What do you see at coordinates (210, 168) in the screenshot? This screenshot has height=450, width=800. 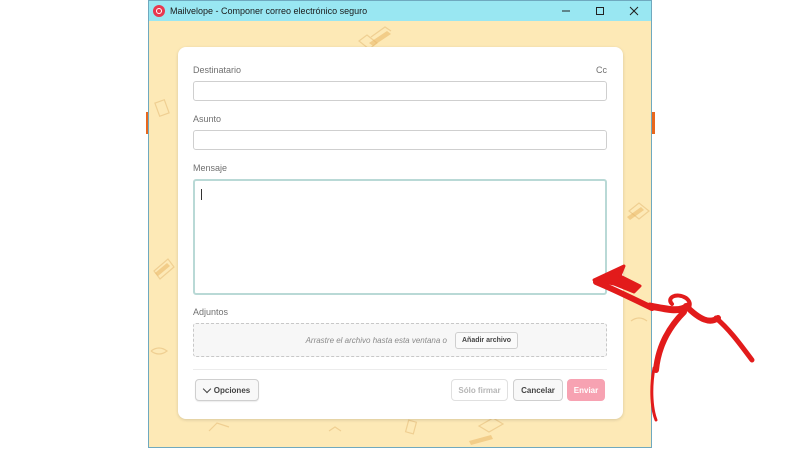 I see `message-label: Mensaje` at bounding box center [210, 168].